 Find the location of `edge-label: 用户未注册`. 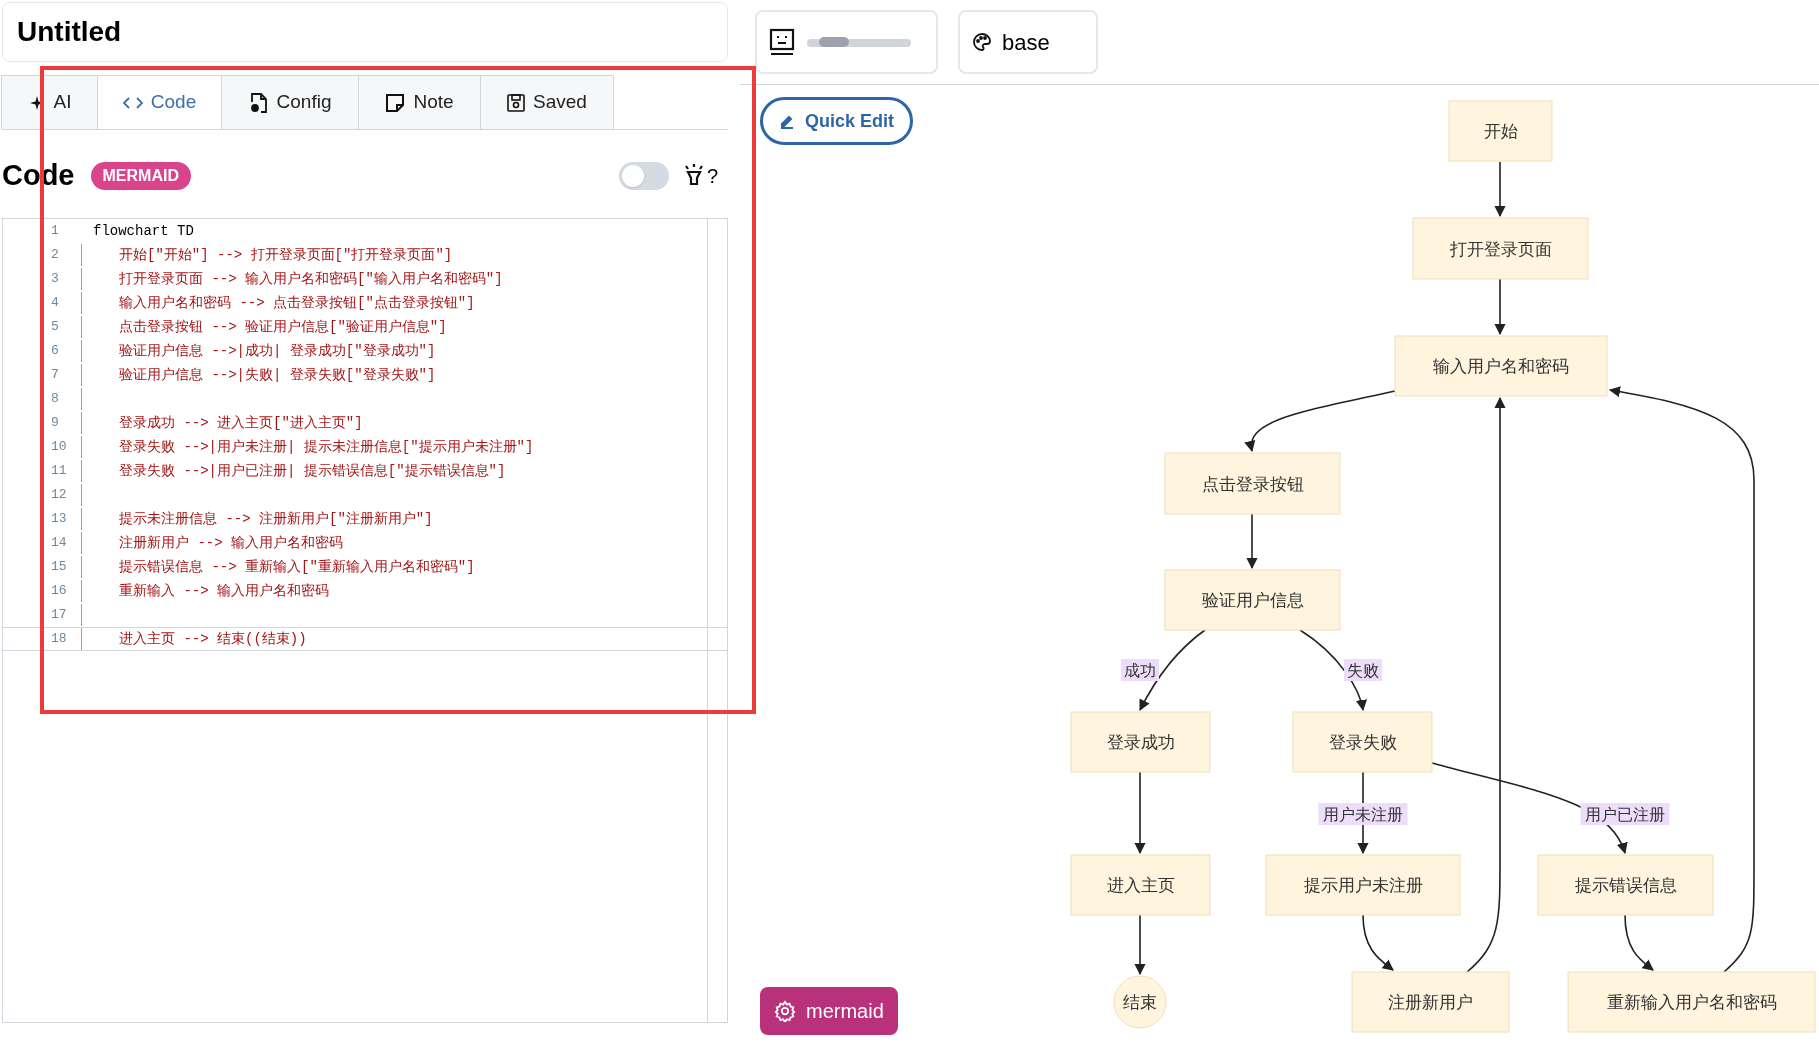

edge-label: 用户未注册 is located at coordinates (1363, 814).